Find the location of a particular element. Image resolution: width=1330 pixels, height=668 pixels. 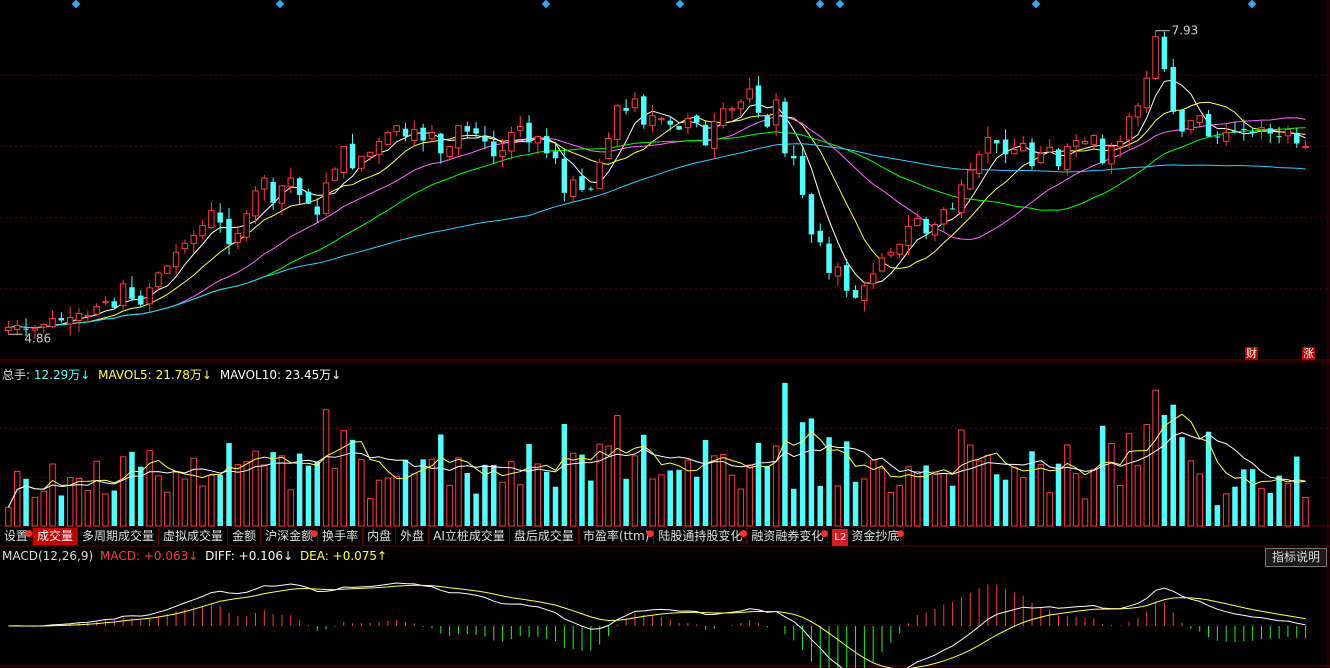

tab-turnover: 换手率 is located at coordinates (341, 536).